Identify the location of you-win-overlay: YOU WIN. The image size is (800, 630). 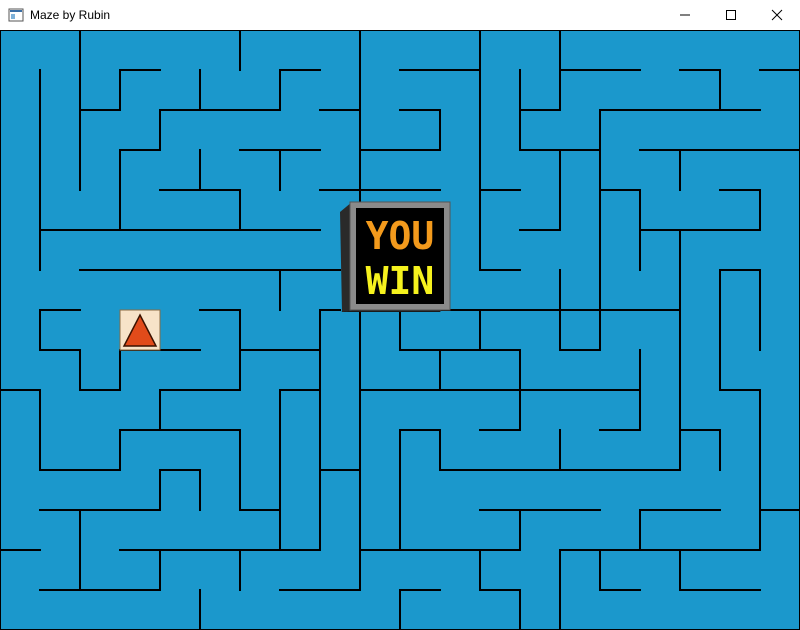
(395, 256).